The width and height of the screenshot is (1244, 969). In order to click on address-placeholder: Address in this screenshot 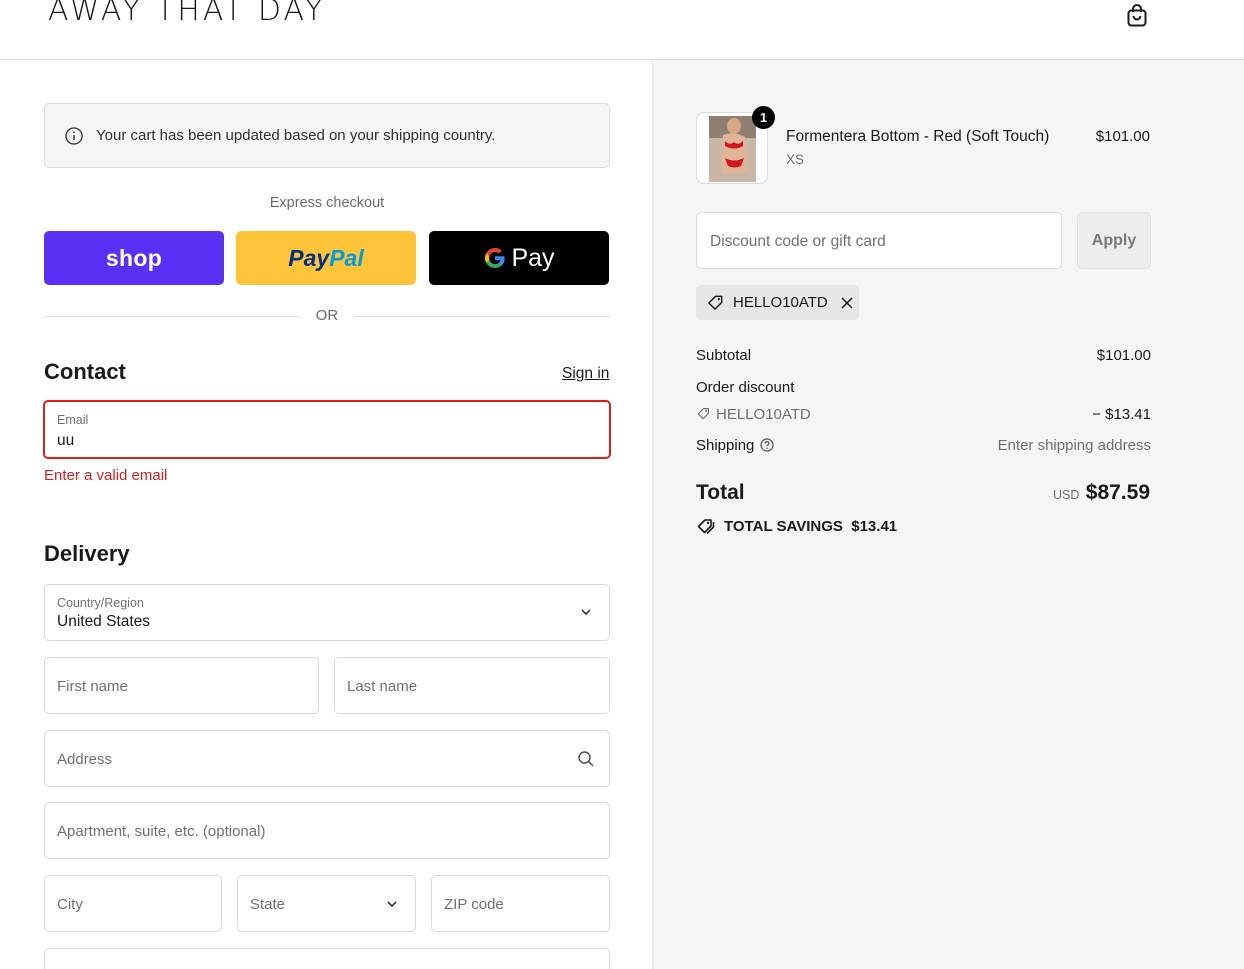, I will do `click(85, 759)`.